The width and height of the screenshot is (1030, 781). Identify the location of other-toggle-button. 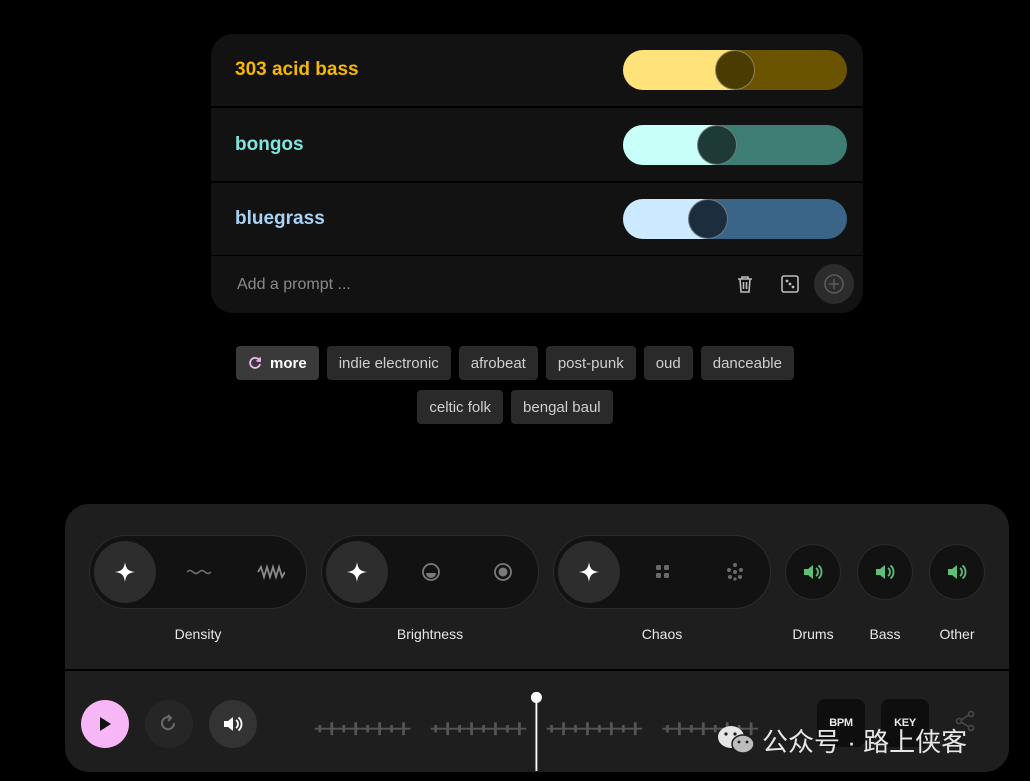
(957, 572).